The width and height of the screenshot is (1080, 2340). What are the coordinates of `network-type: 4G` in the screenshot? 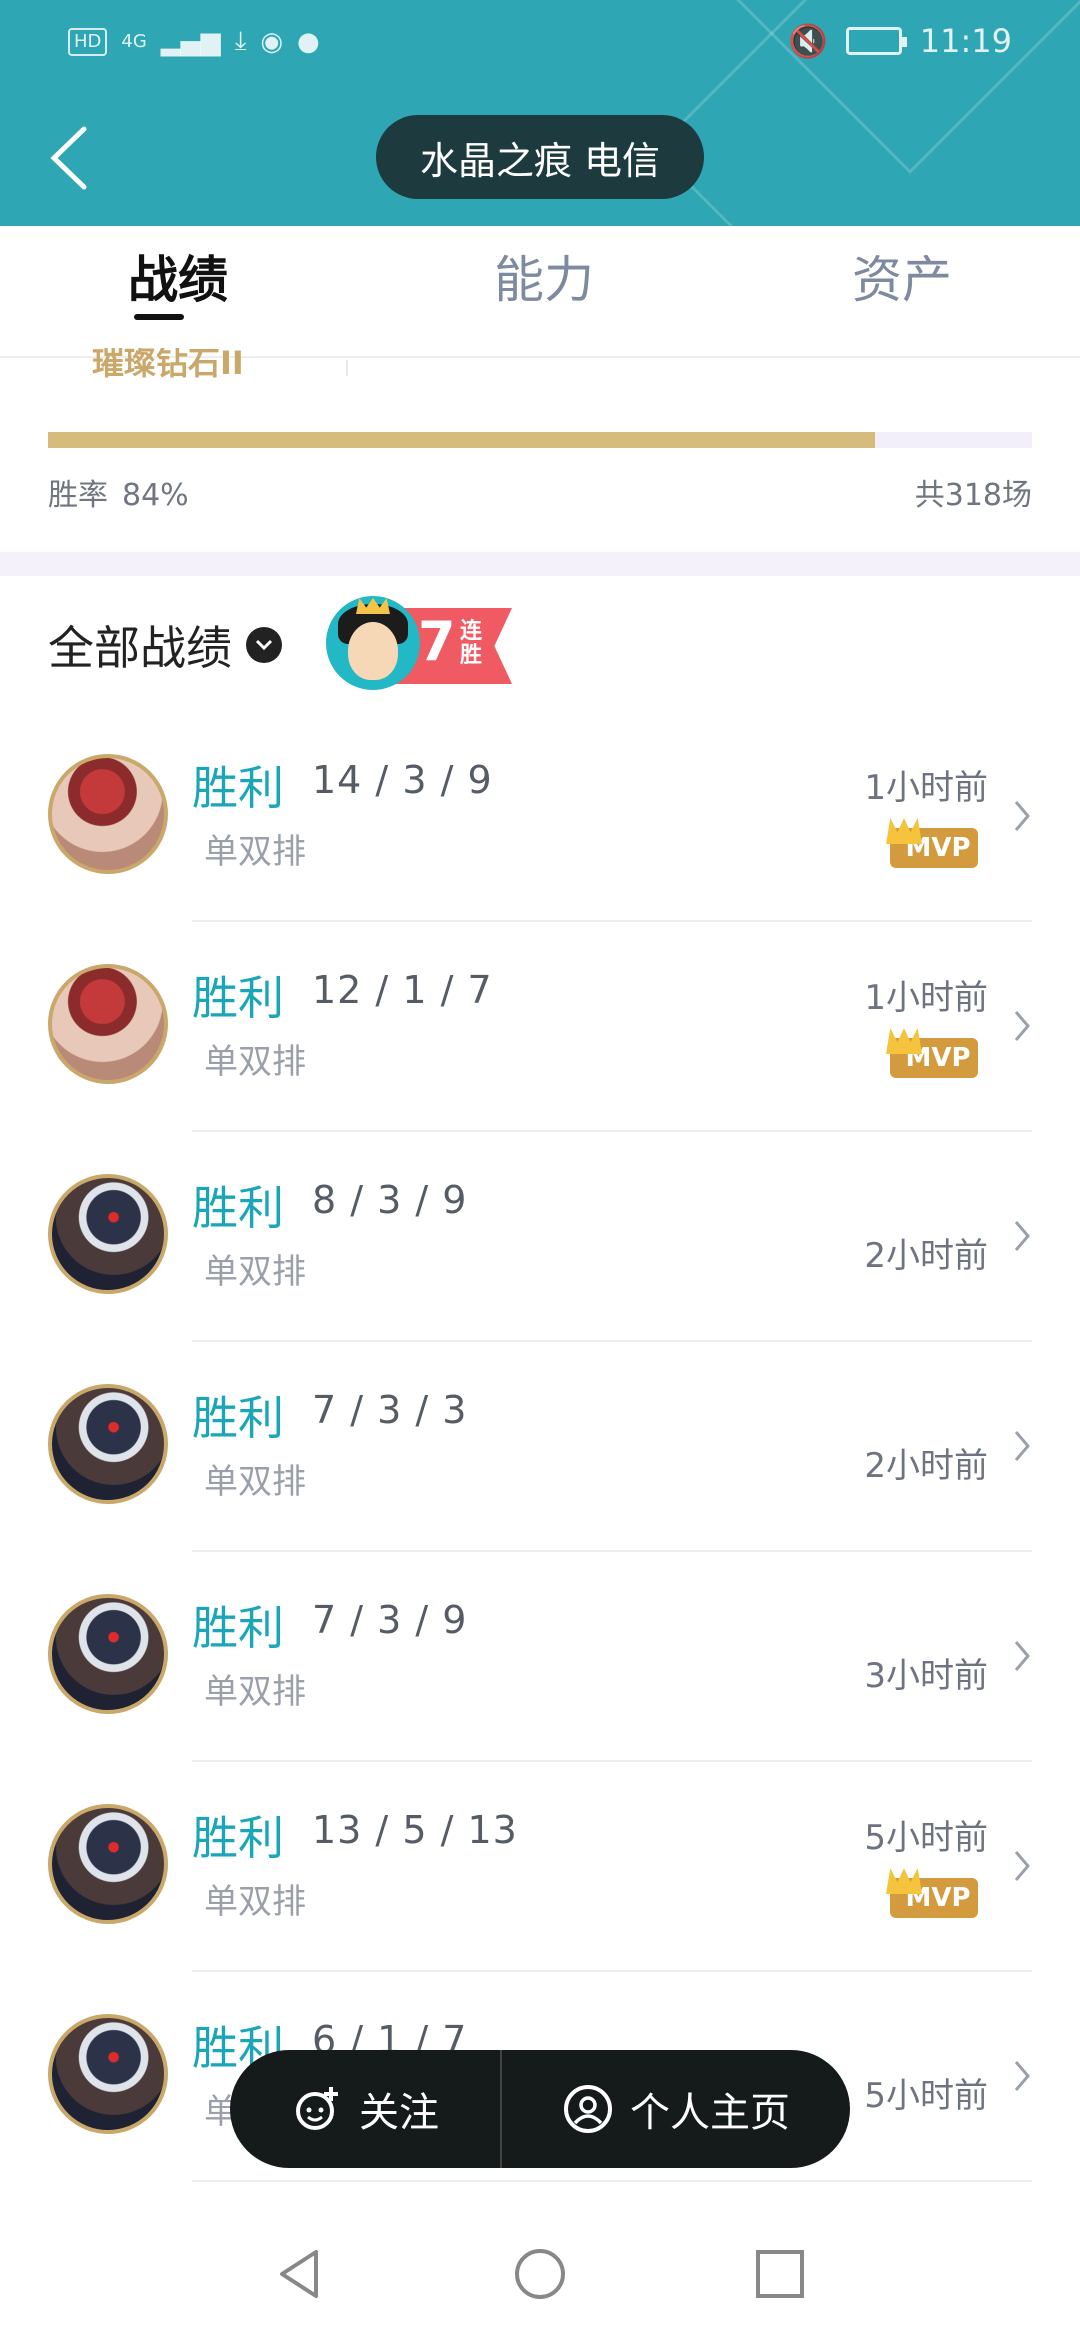 It's located at (134, 41).